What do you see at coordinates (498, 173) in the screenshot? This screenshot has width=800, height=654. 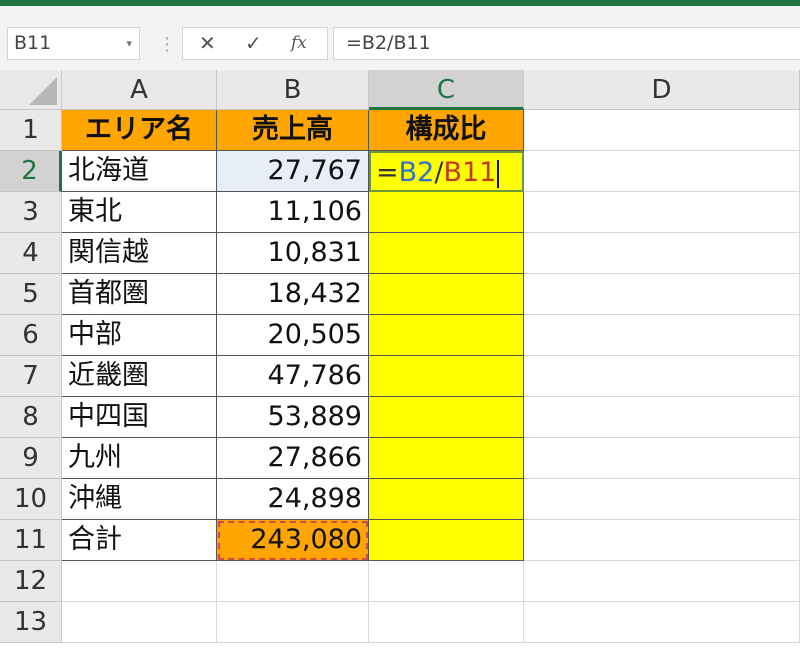 I see `text-caret` at bounding box center [498, 173].